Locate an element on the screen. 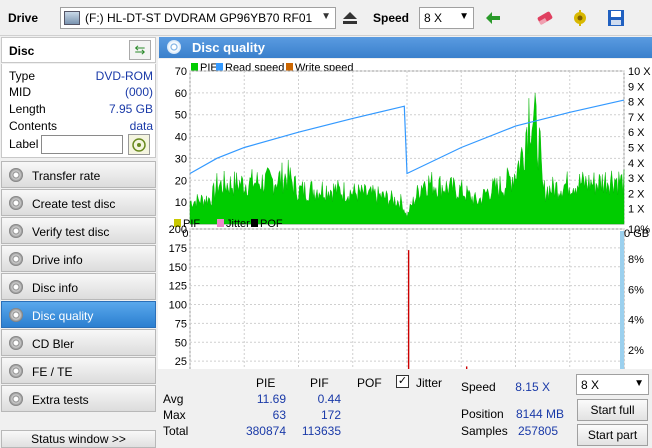  right-axis-tick-label: 3 X is located at coordinates (636, 179).